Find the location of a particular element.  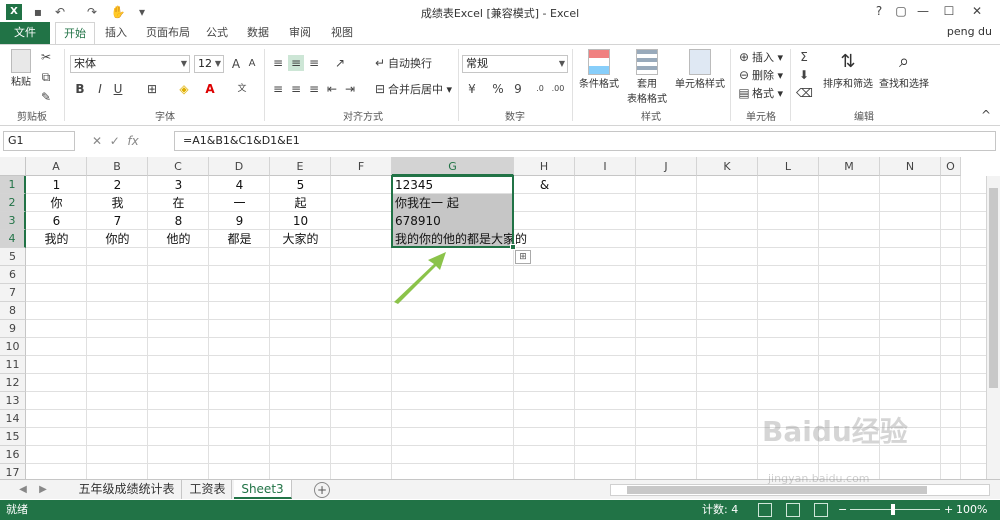

page-layout-view-icon is located at coordinates (793, 510).